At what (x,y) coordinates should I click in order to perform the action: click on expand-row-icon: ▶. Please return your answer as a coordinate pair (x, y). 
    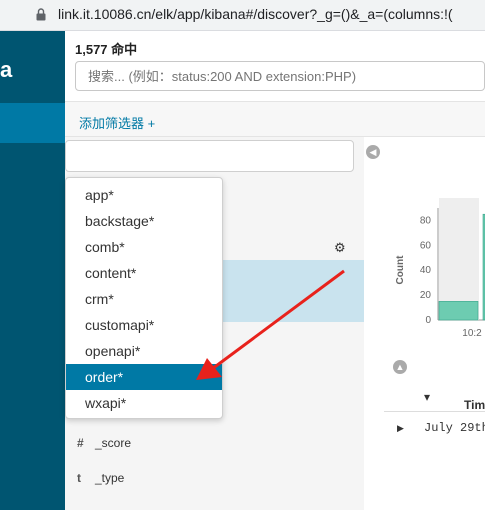
    Looking at the image, I should click on (400, 428).